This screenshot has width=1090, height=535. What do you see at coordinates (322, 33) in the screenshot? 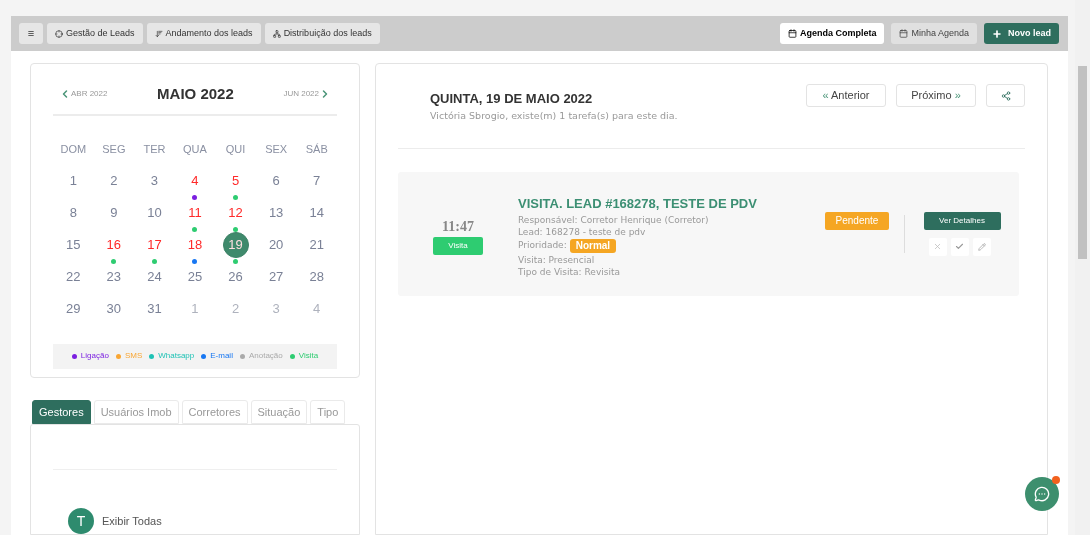
I see `toolbar-button: Distribuição dos leads` at bounding box center [322, 33].